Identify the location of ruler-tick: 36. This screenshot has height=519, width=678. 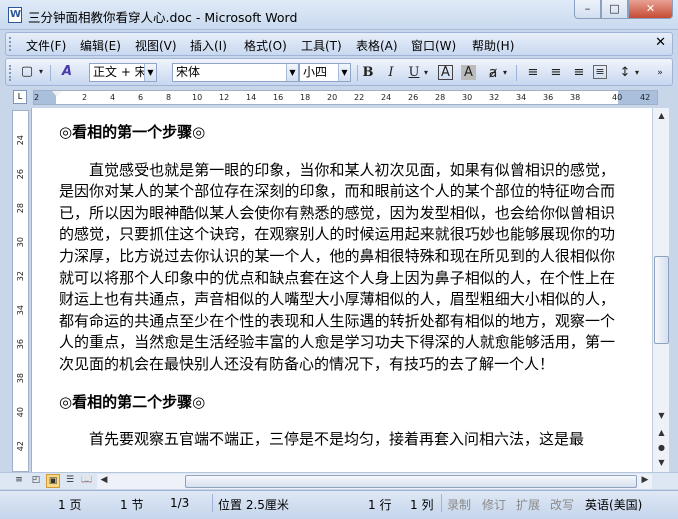
(20, 344).